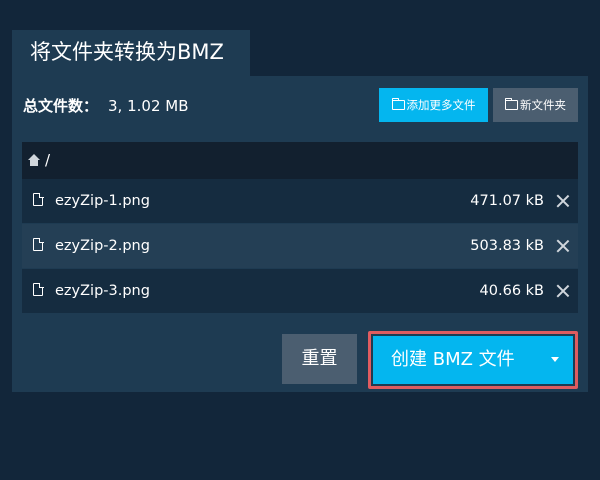 The width and height of the screenshot is (600, 480). I want to click on home-icon, so click(34, 160).